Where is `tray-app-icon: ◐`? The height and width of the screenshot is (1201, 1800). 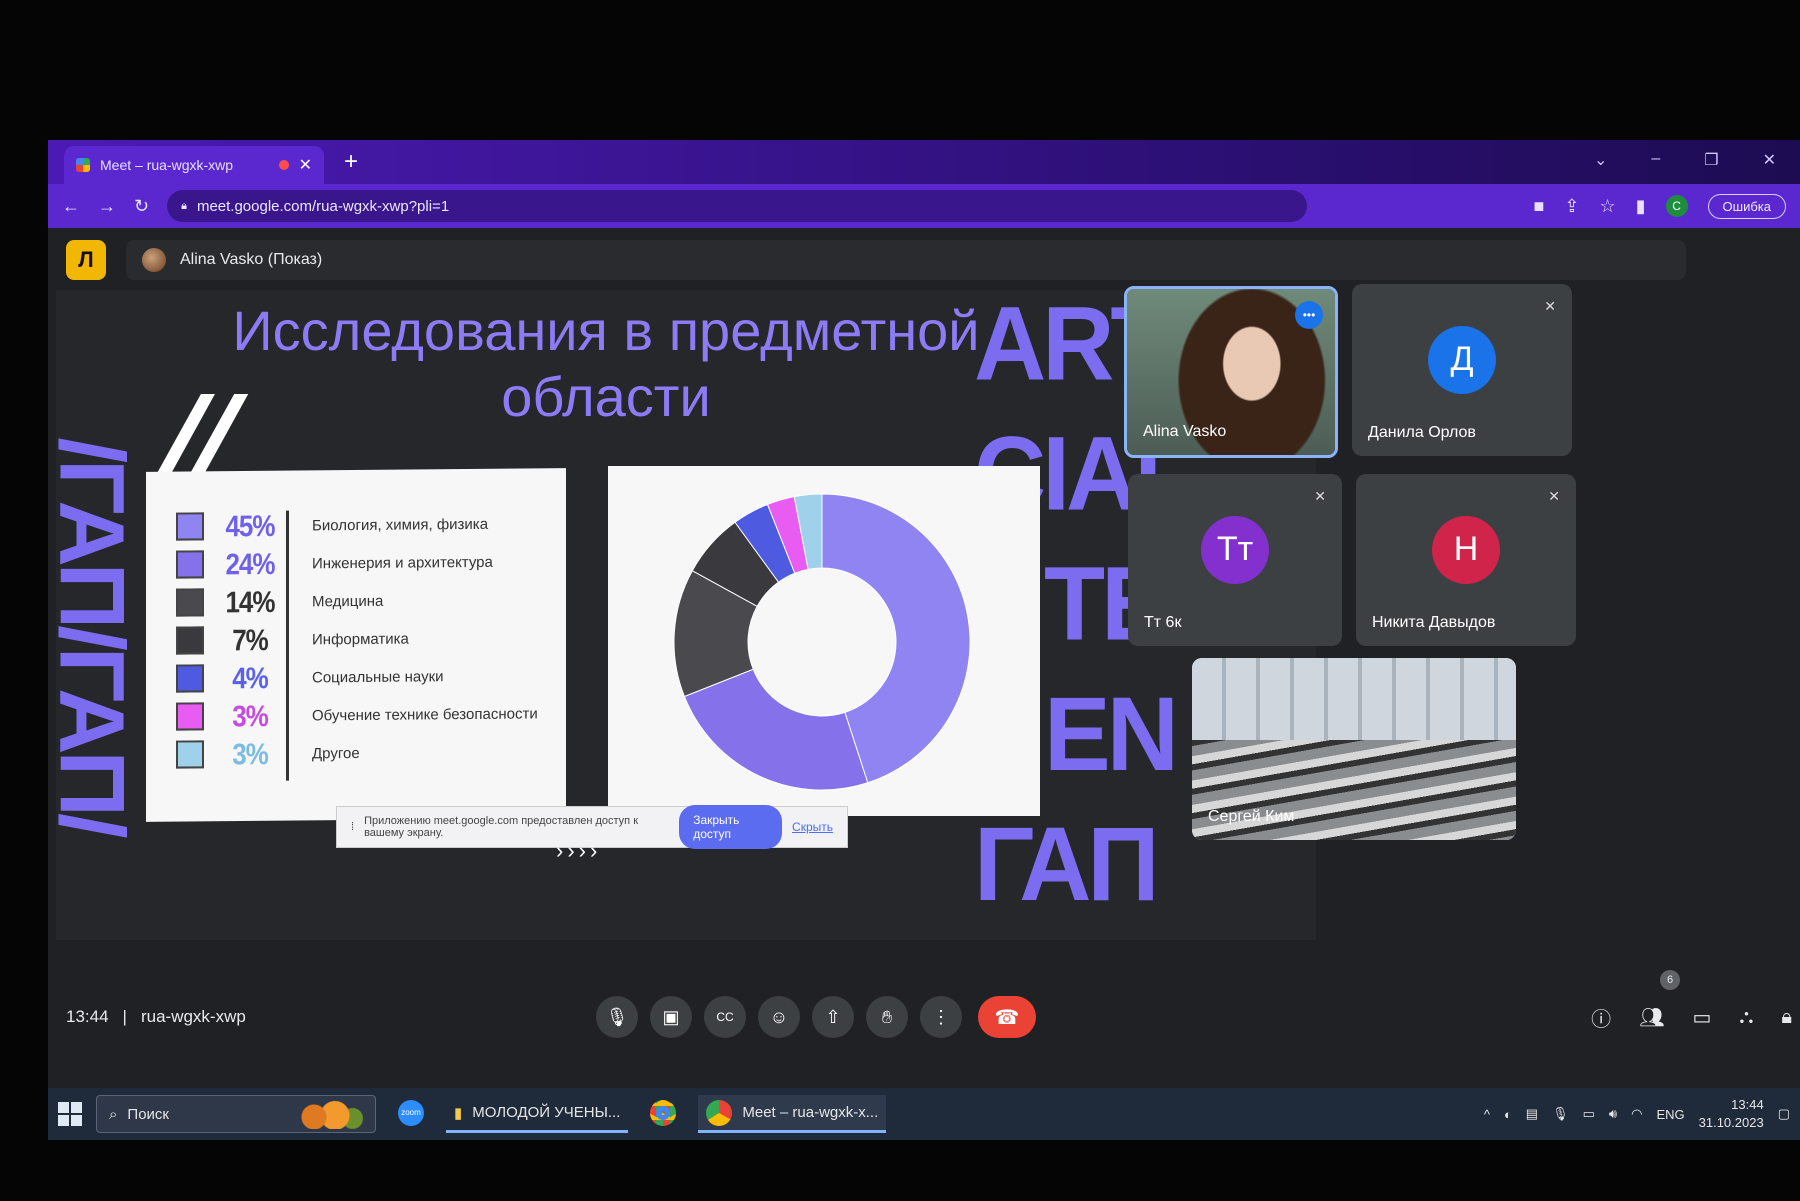
tray-app-icon: ◐ is located at coordinates (1508, 1114).